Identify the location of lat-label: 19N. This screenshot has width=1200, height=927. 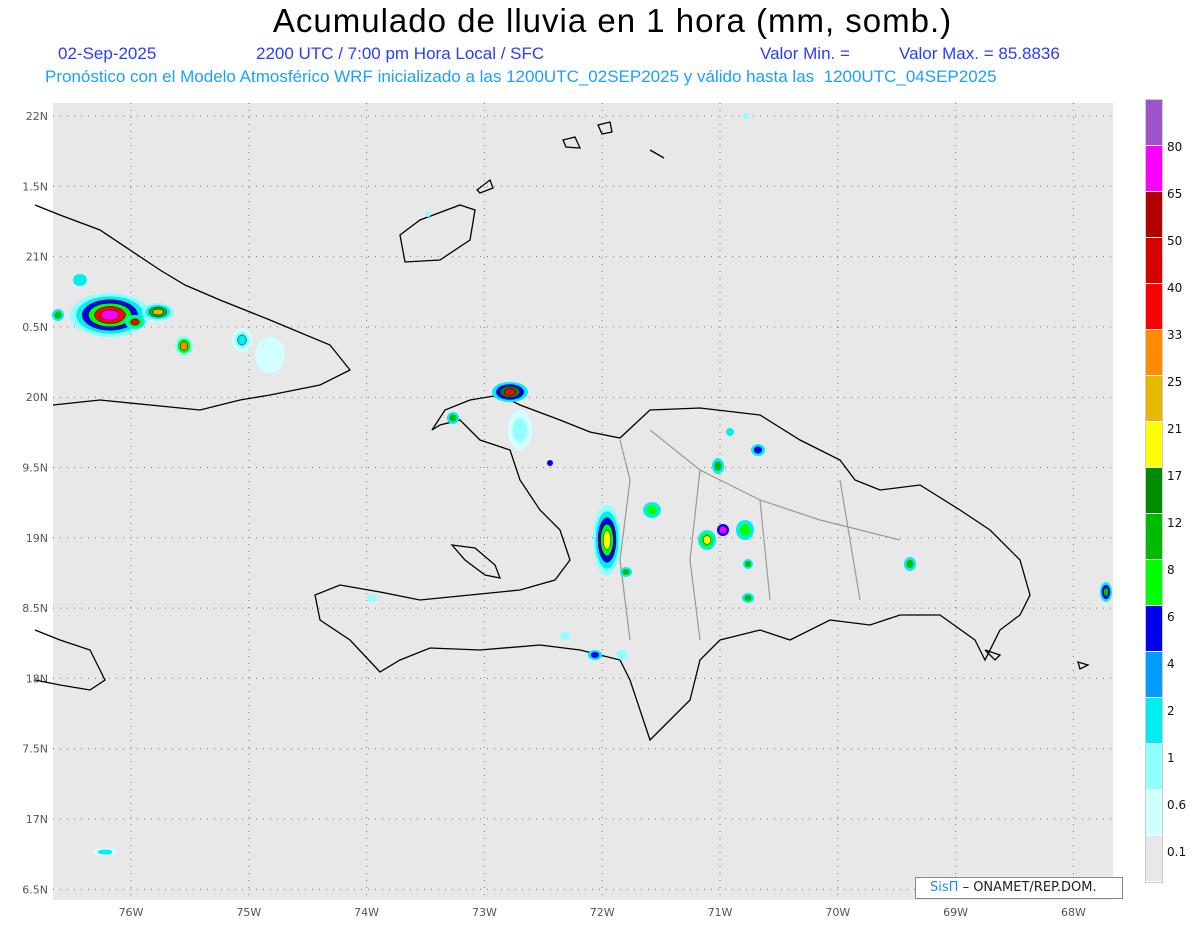
(37, 538).